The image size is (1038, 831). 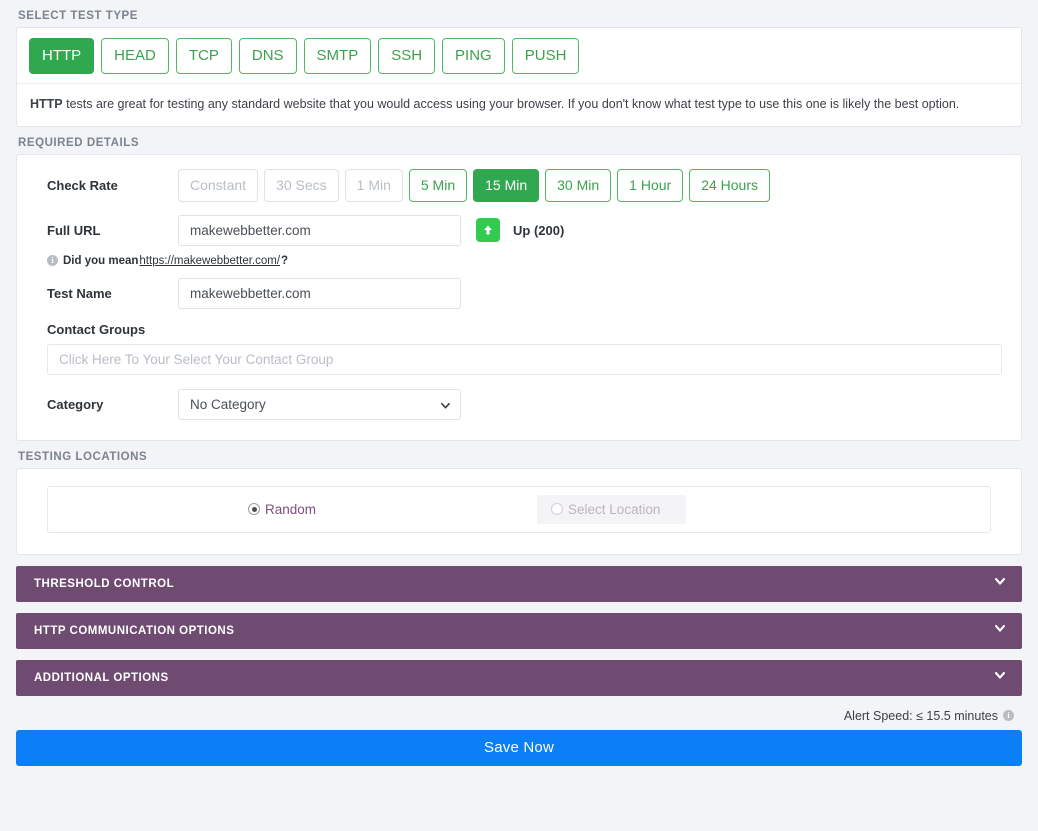 What do you see at coordinates (301, 185) in the screenshot?
I see `check-rate-30-secs: 30 Secs` at bounding box center [301, 185].